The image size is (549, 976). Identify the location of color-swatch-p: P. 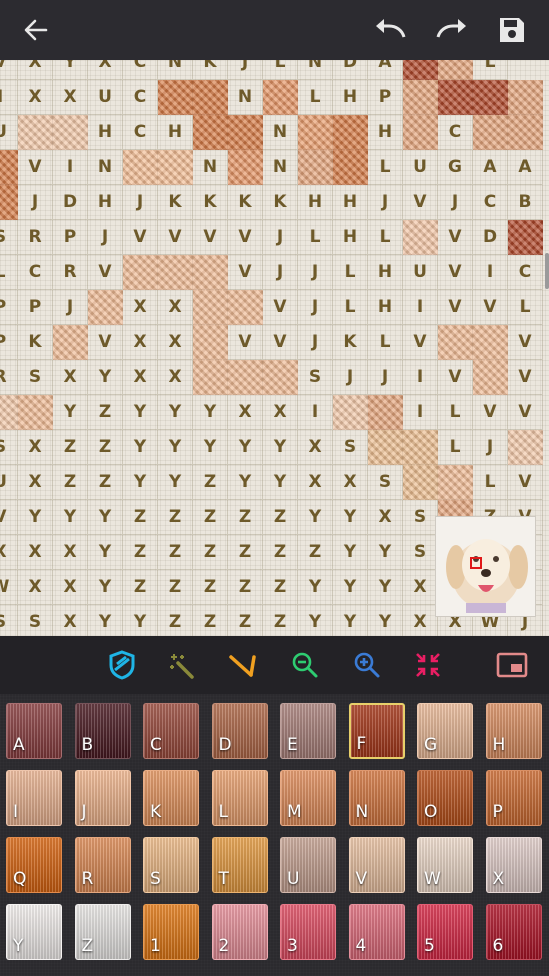
(513, 798).